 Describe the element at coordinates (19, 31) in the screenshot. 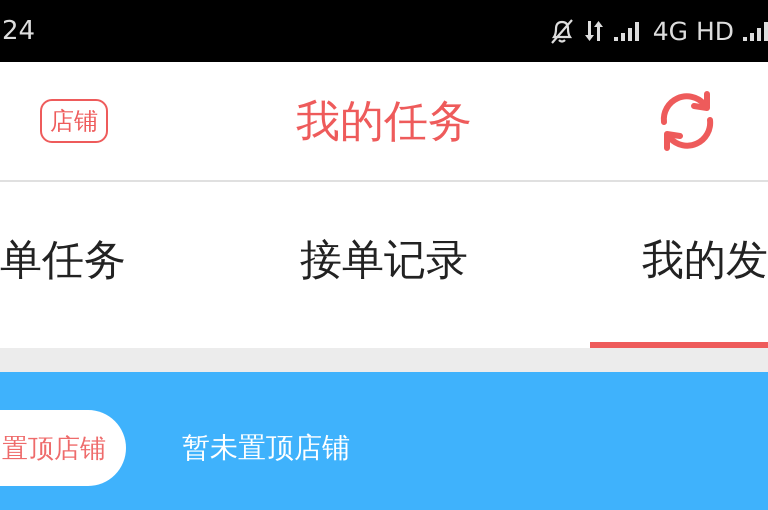

I see `status-time: 24` at that location.